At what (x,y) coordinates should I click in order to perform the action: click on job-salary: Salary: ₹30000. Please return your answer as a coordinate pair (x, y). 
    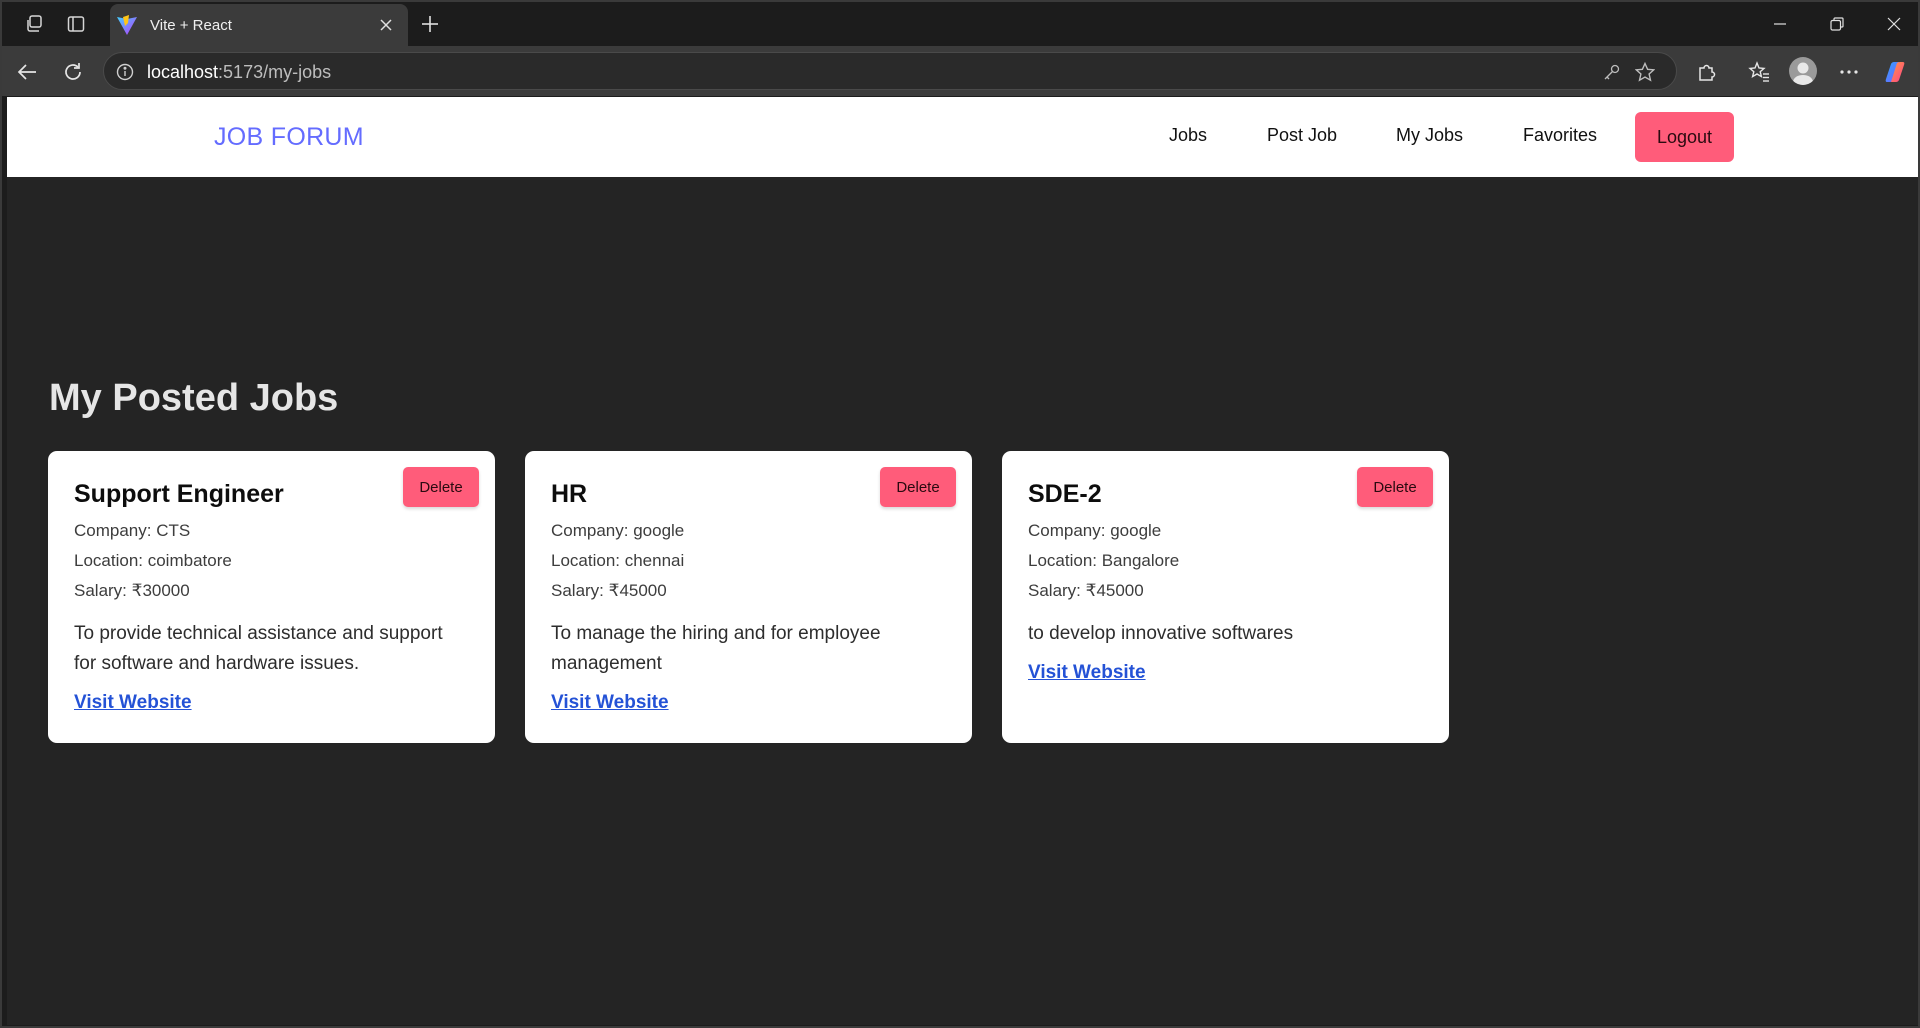
    Looking at the image, I should click on (132, 590).